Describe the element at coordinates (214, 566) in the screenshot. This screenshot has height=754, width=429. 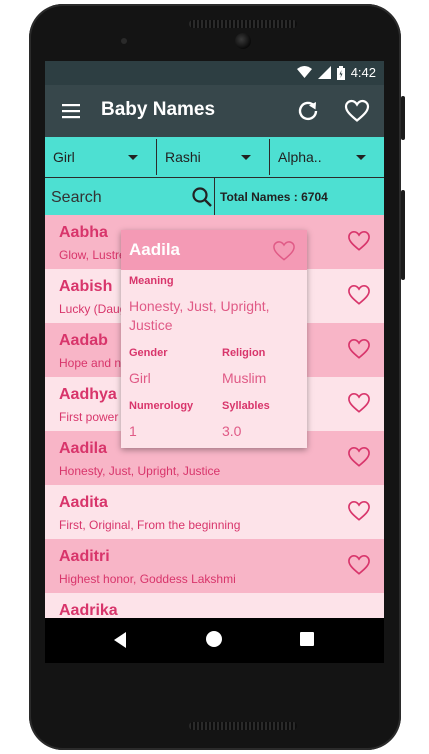
I see `name-list-item: Aaditri Highest honor, Goddess Lakshmi` at that location.